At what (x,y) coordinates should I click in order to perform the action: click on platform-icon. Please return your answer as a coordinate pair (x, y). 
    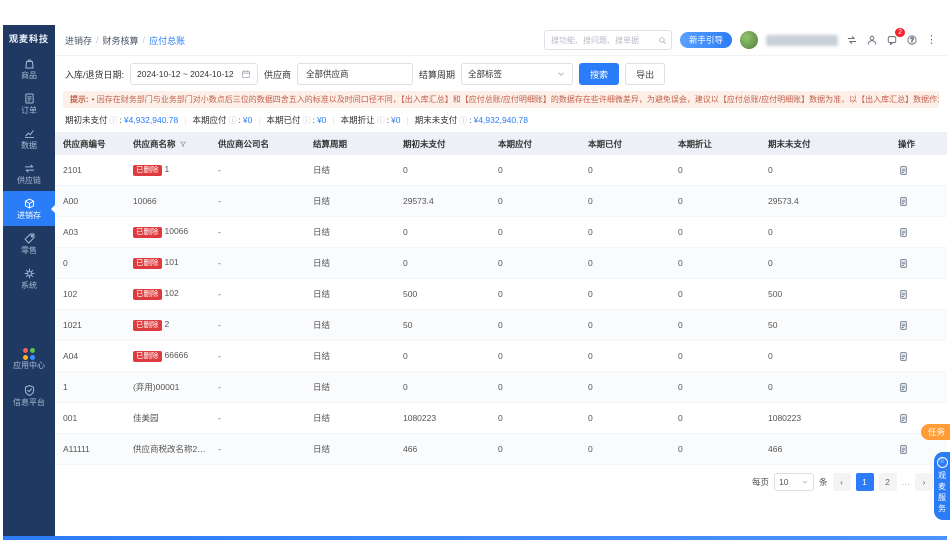
    Looking at the image, I should click on (29, 390).